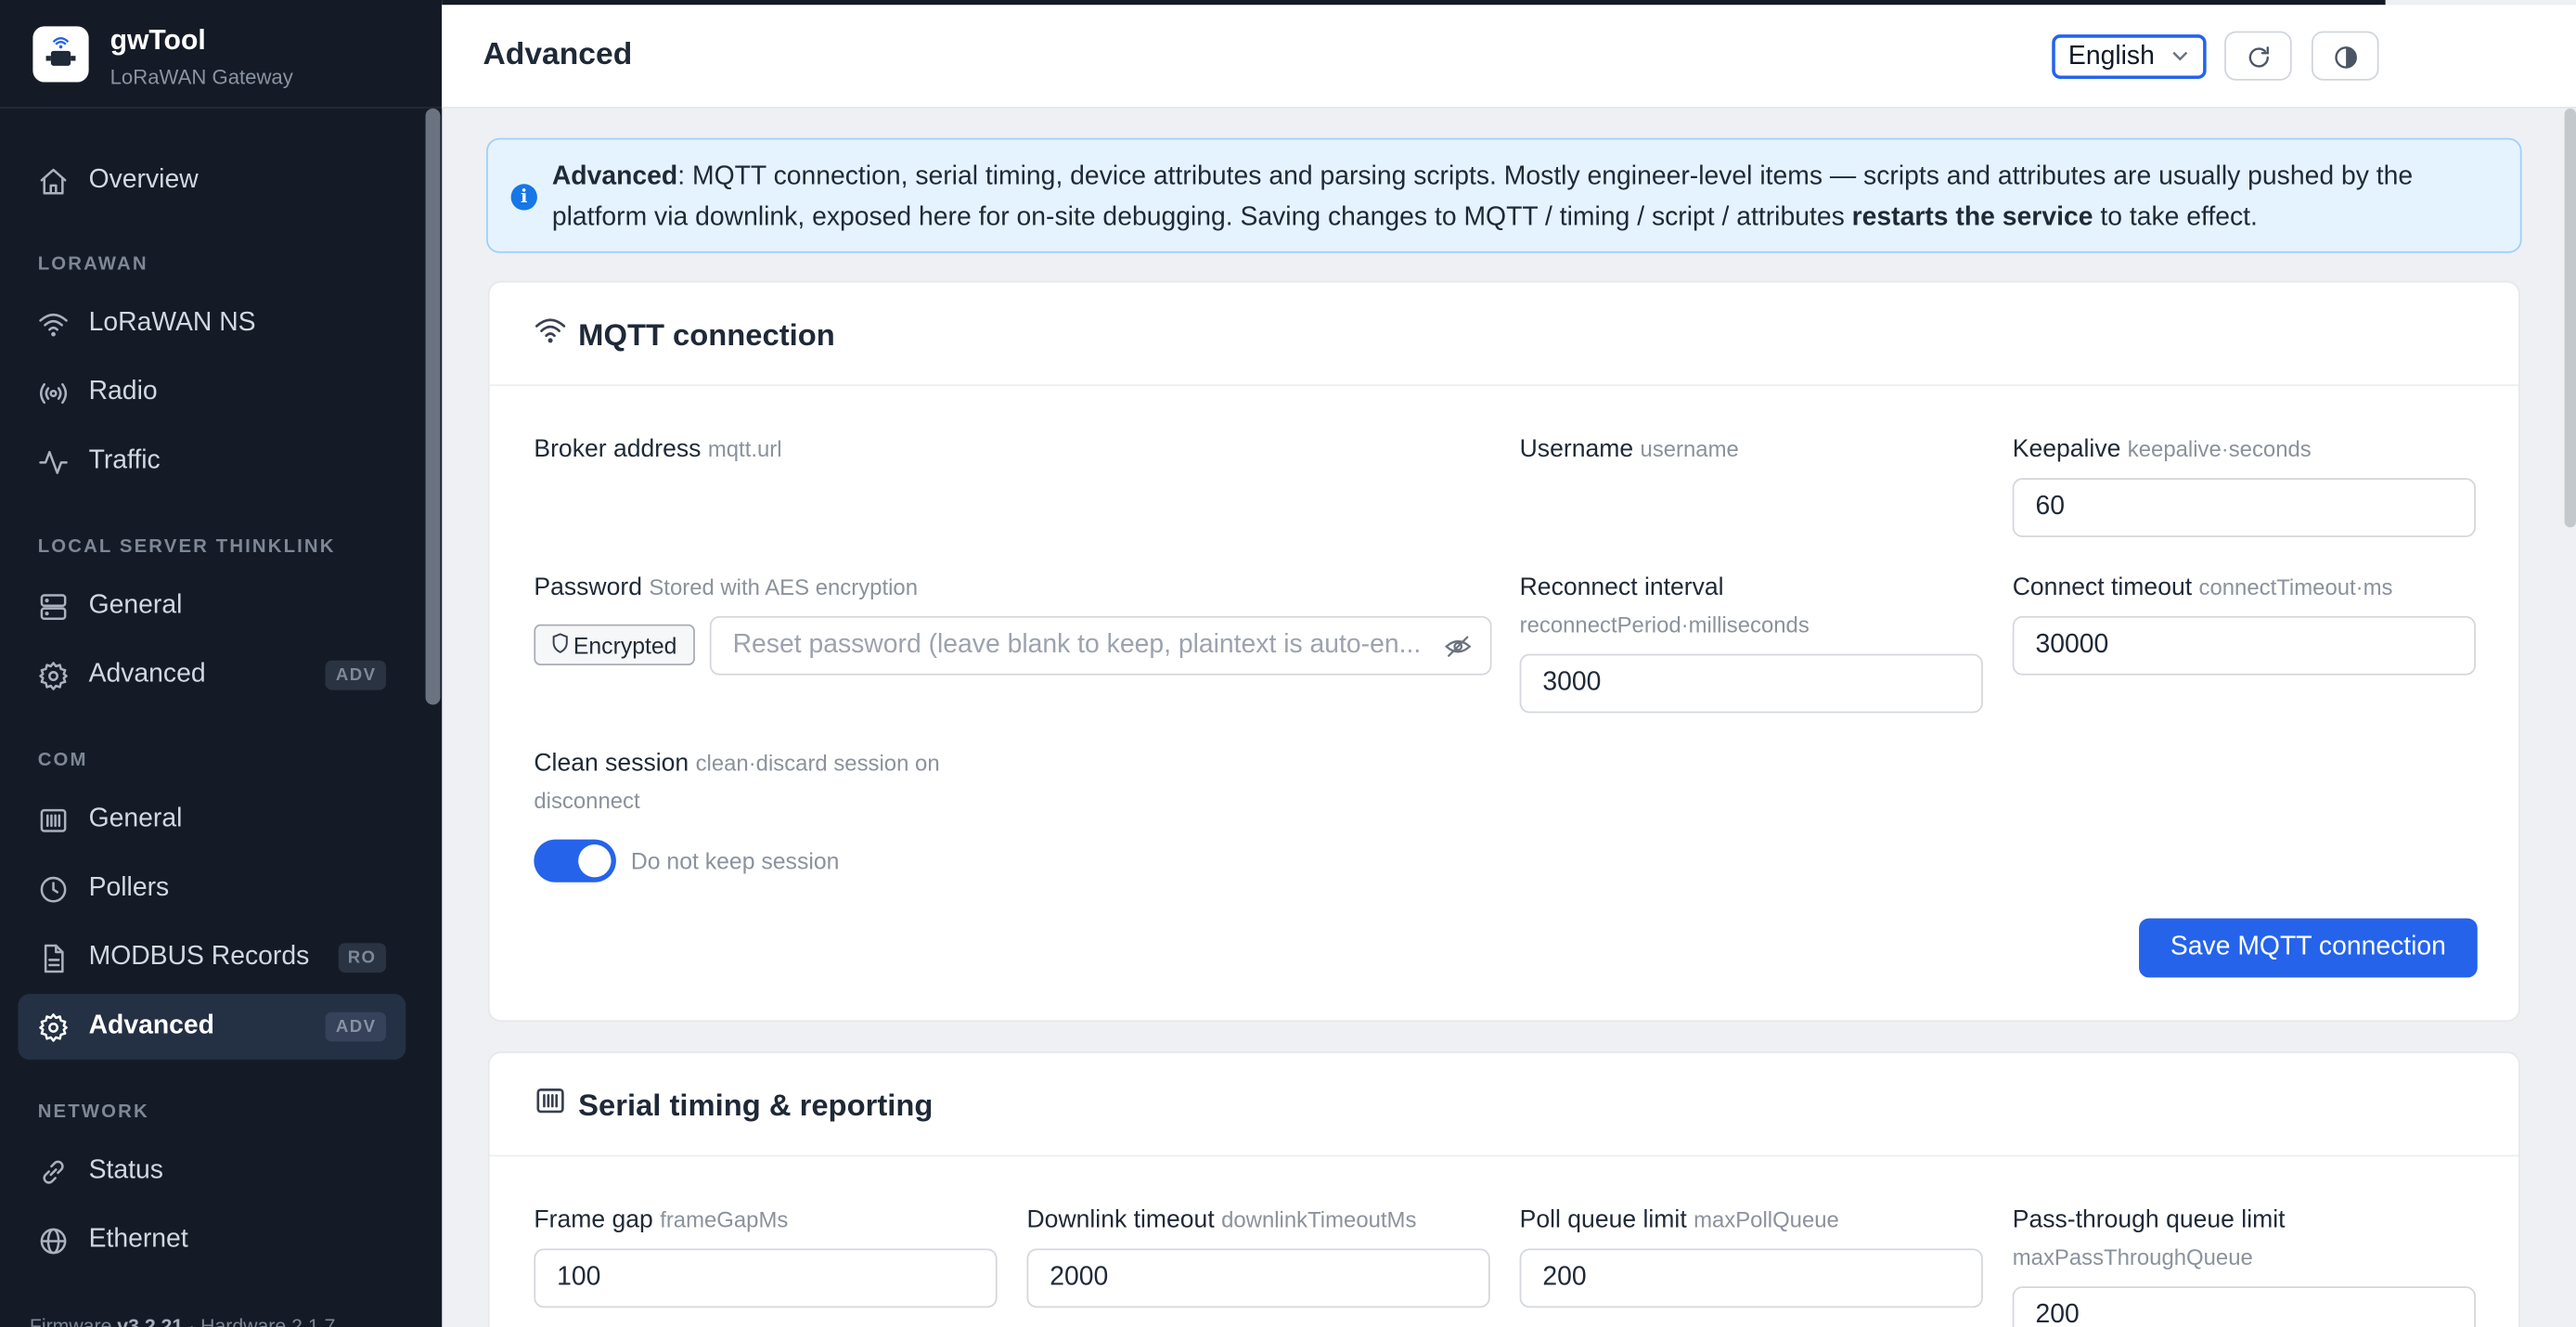 The width and height of the screenshot is (2576, 1327). I want to click on sidebar-item-lorawan-ns: LoRaWAN NS, so click(212, 323).